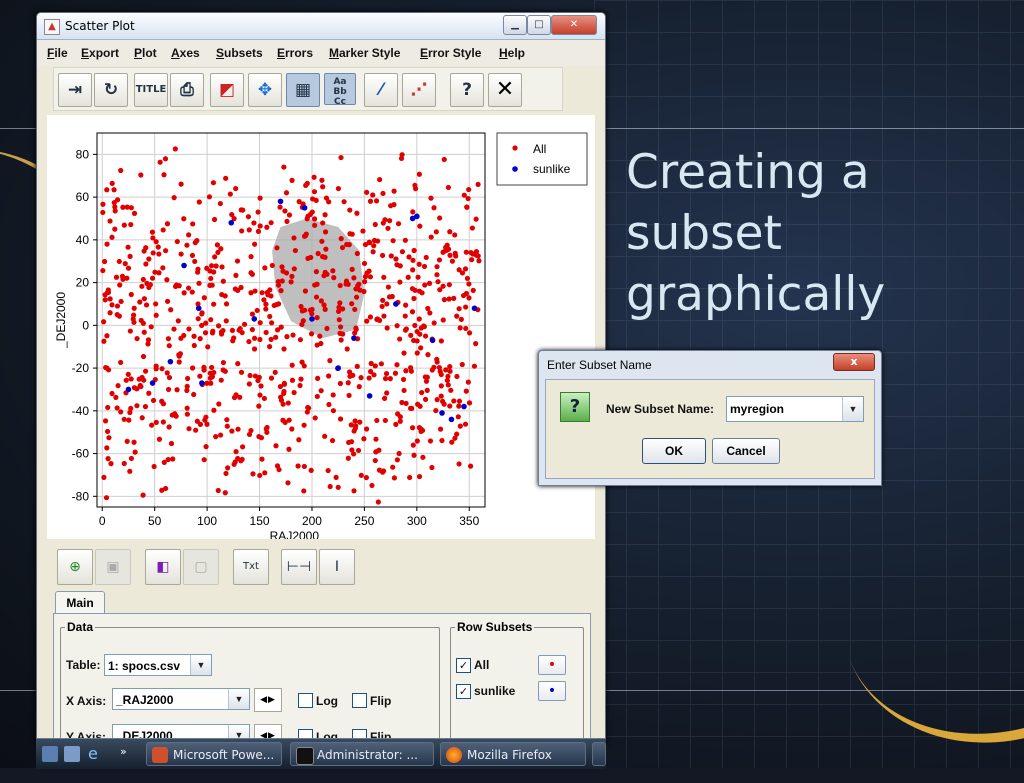 The image size is (1024, 783). Describe the element at coordinates (467, 90) in the screenshot. I see `help-icon: ?` at that location.